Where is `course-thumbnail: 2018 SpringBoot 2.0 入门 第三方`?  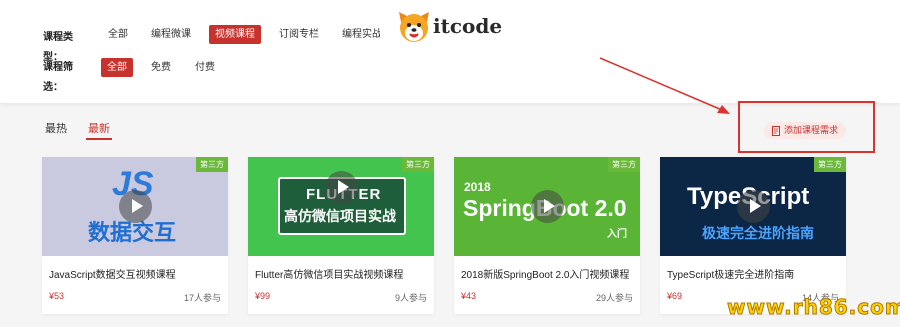
course-thumbnail: 2018 SpringBoot 2.0 入门 第三方 is located at coordinates (547, 206).